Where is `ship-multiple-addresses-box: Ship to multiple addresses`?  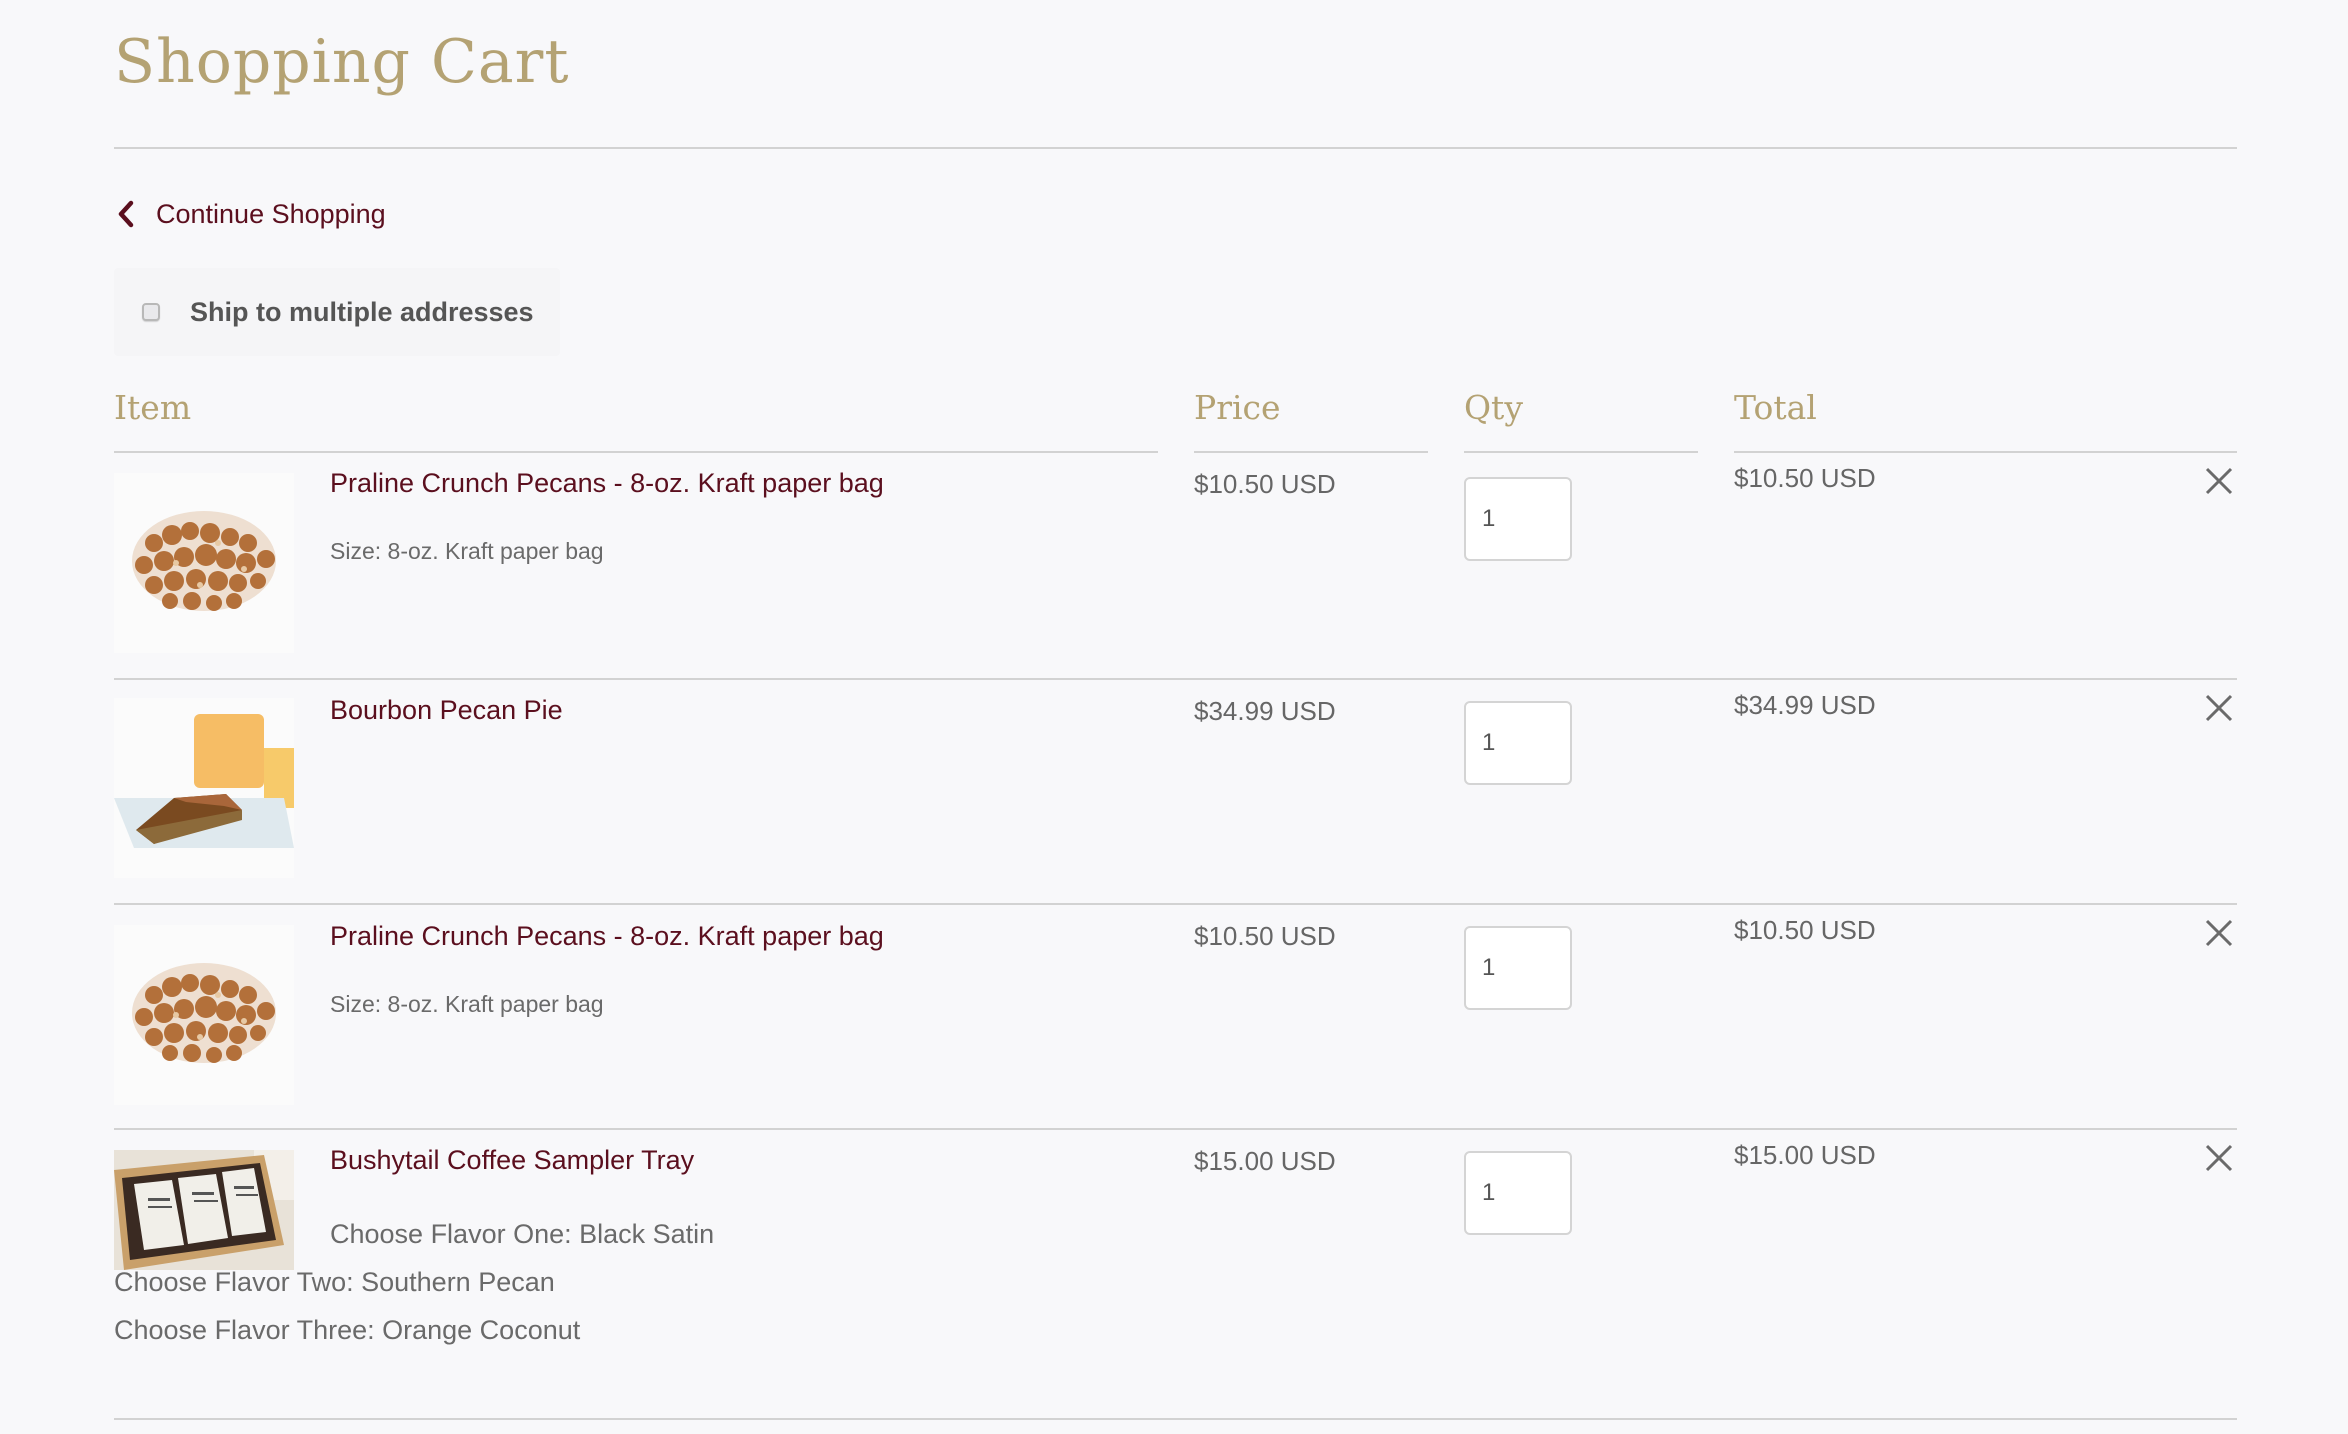 ship-multiple-addresses-box: Ship to multiple addresses is located at coordinates (337, 312).